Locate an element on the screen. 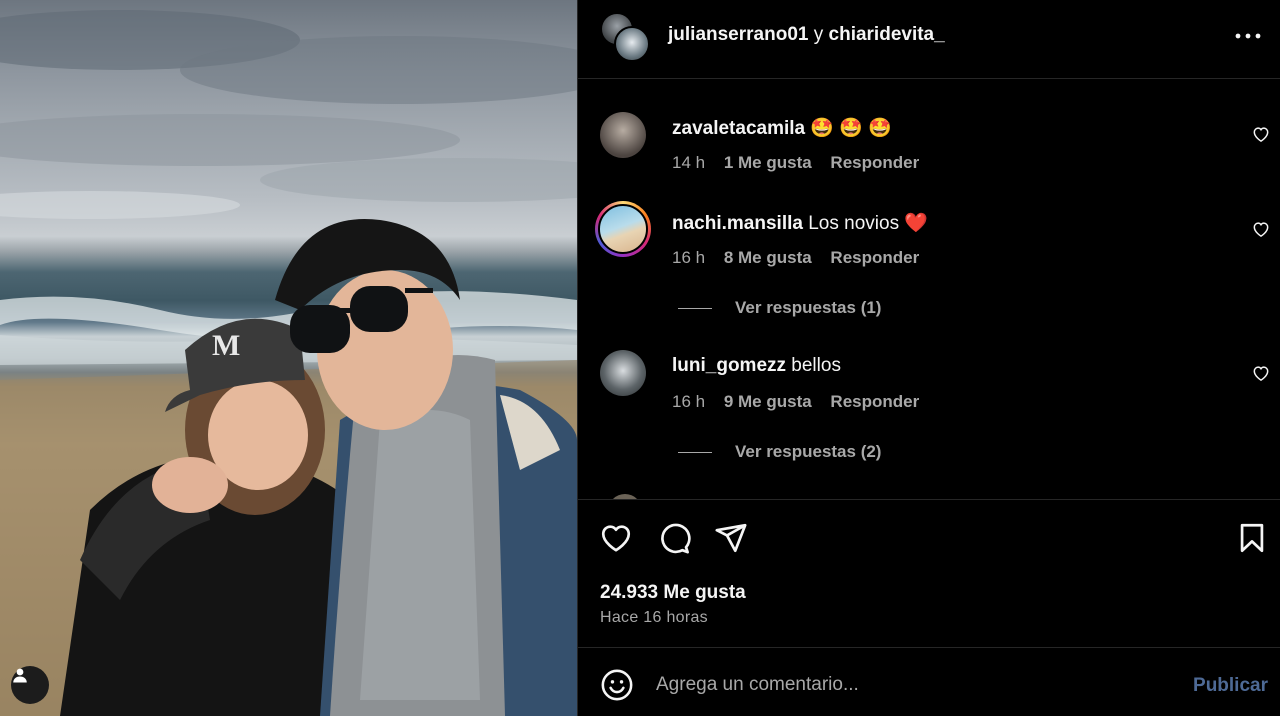 This screenshot has height=716, width=1280. add-comment-bar: Publicar is located at coordinates (929, 682).